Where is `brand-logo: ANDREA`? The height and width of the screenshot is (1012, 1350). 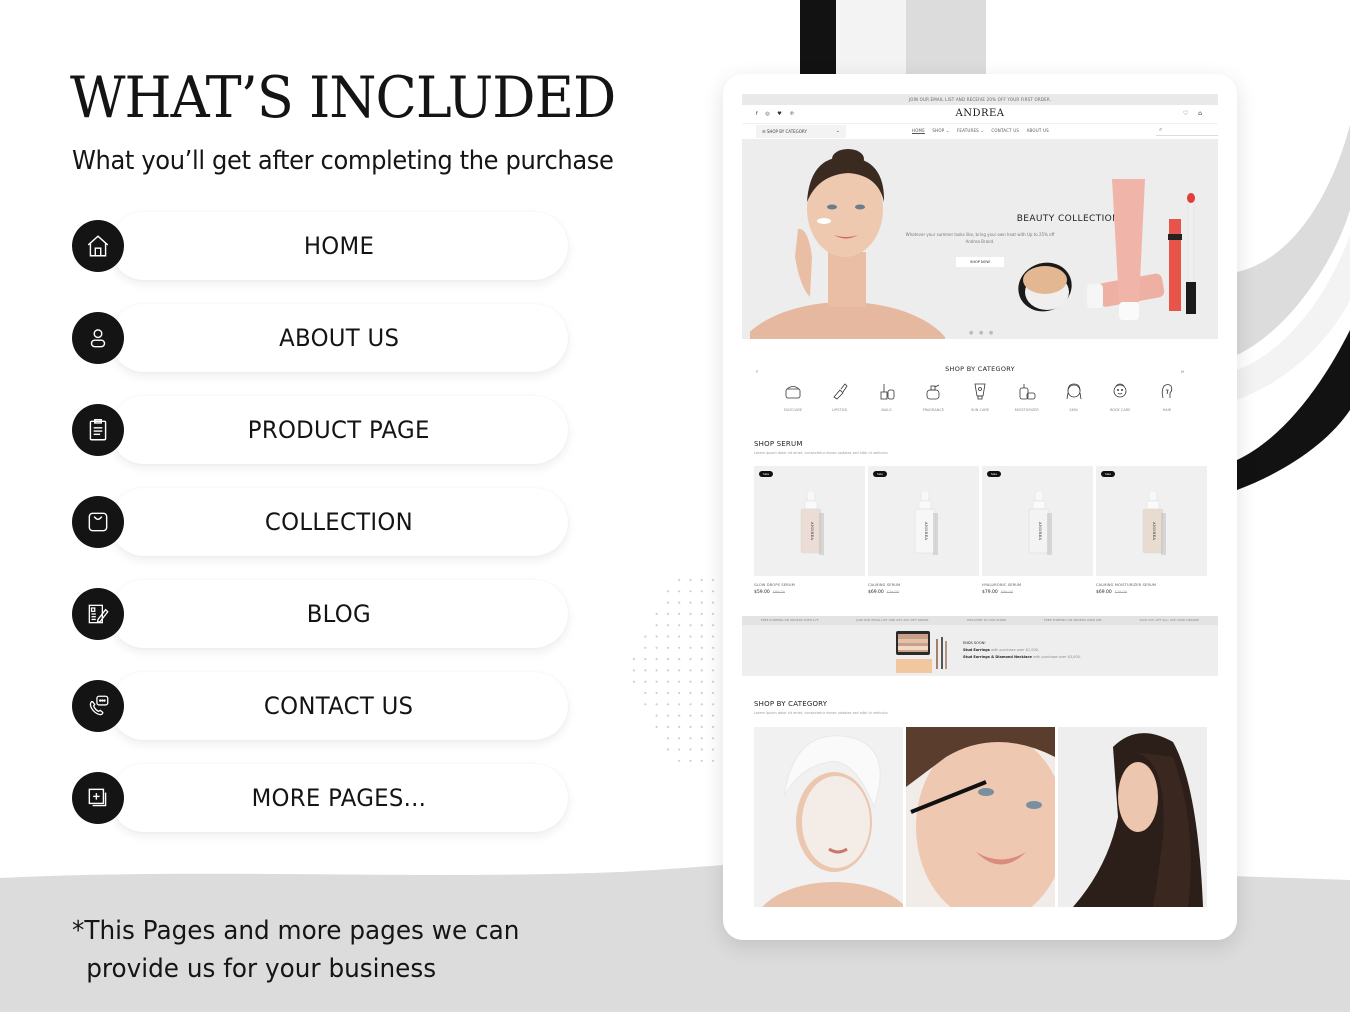
brand-logo: ANDREA is located at coordinates (980, 113).